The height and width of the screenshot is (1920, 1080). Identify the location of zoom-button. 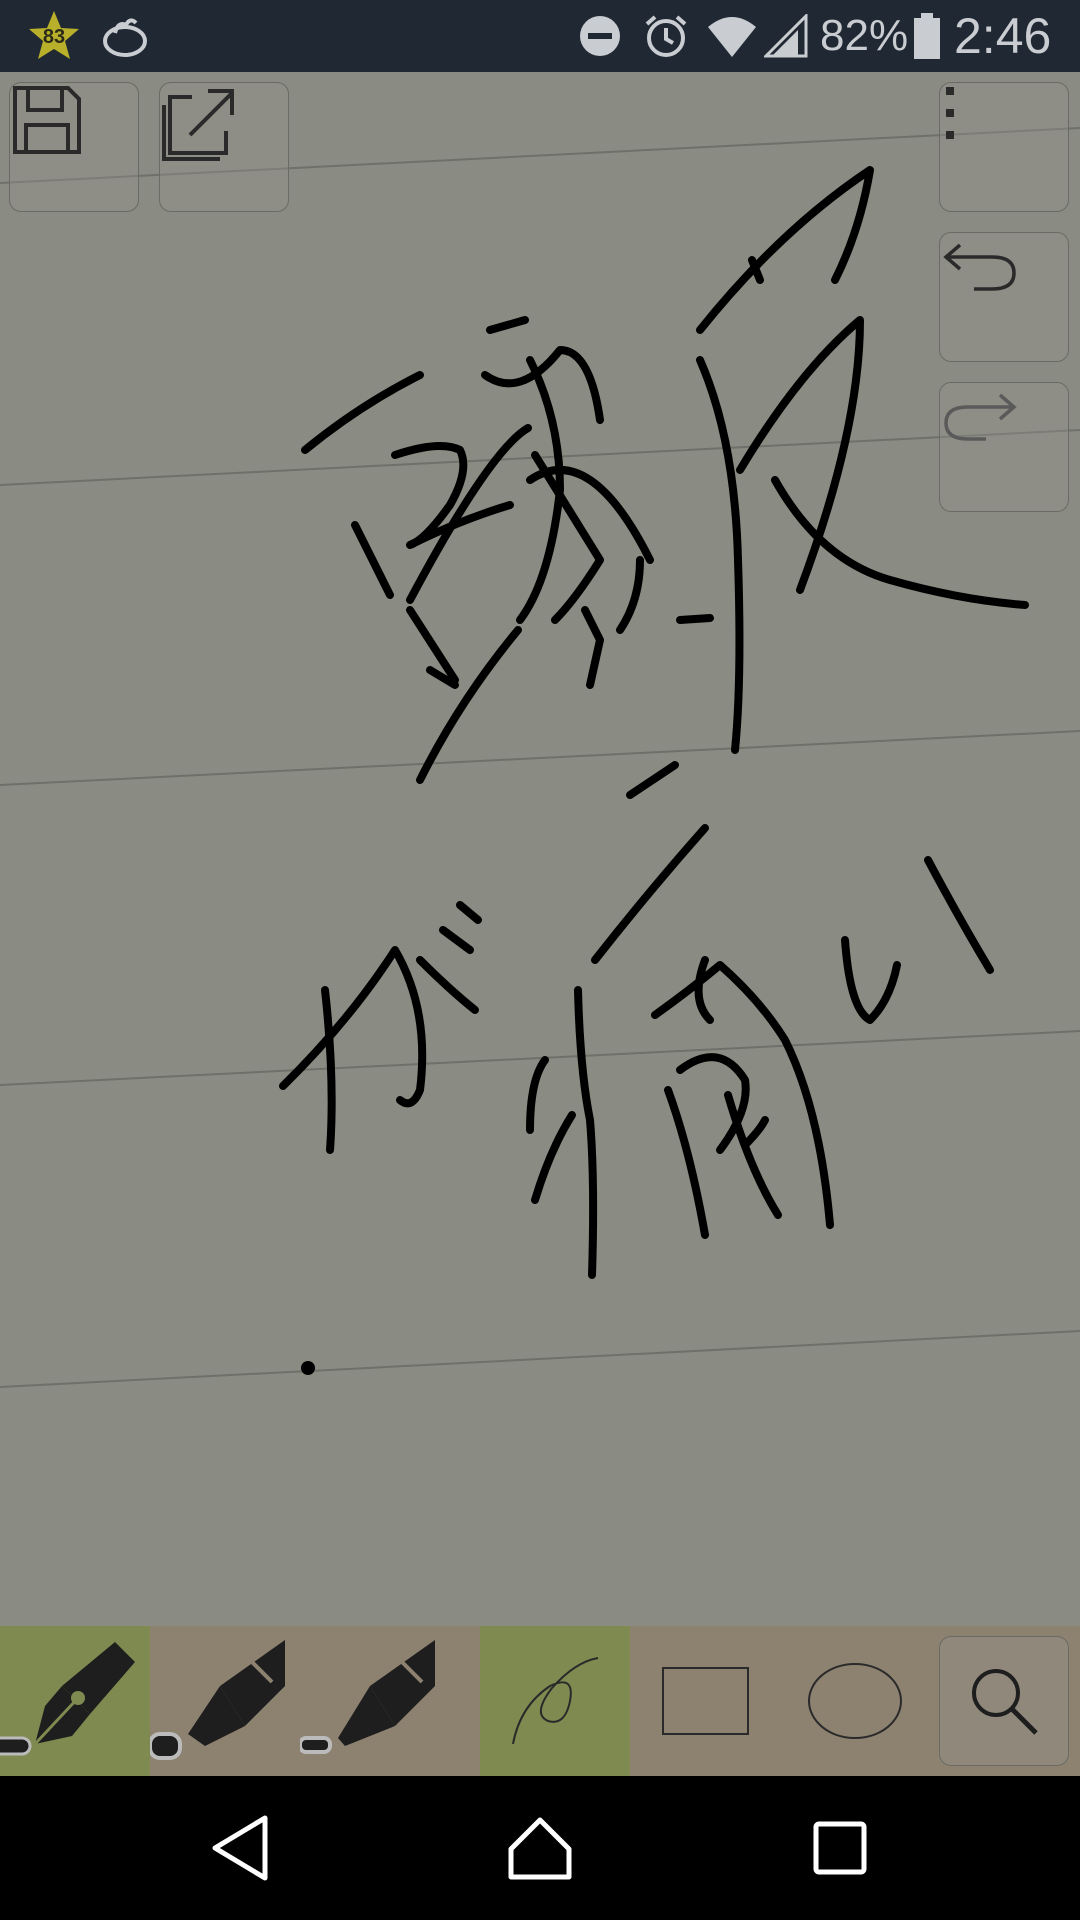
(1004, 1701).